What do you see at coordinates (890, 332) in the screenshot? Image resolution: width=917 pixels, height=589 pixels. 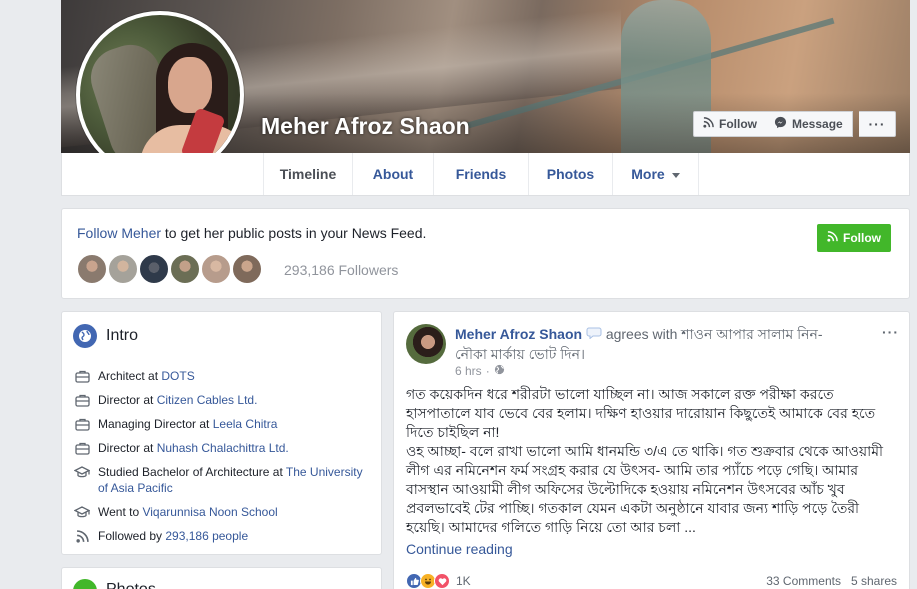 I see `post-options-button: ···` at bounding box center [890, 332].